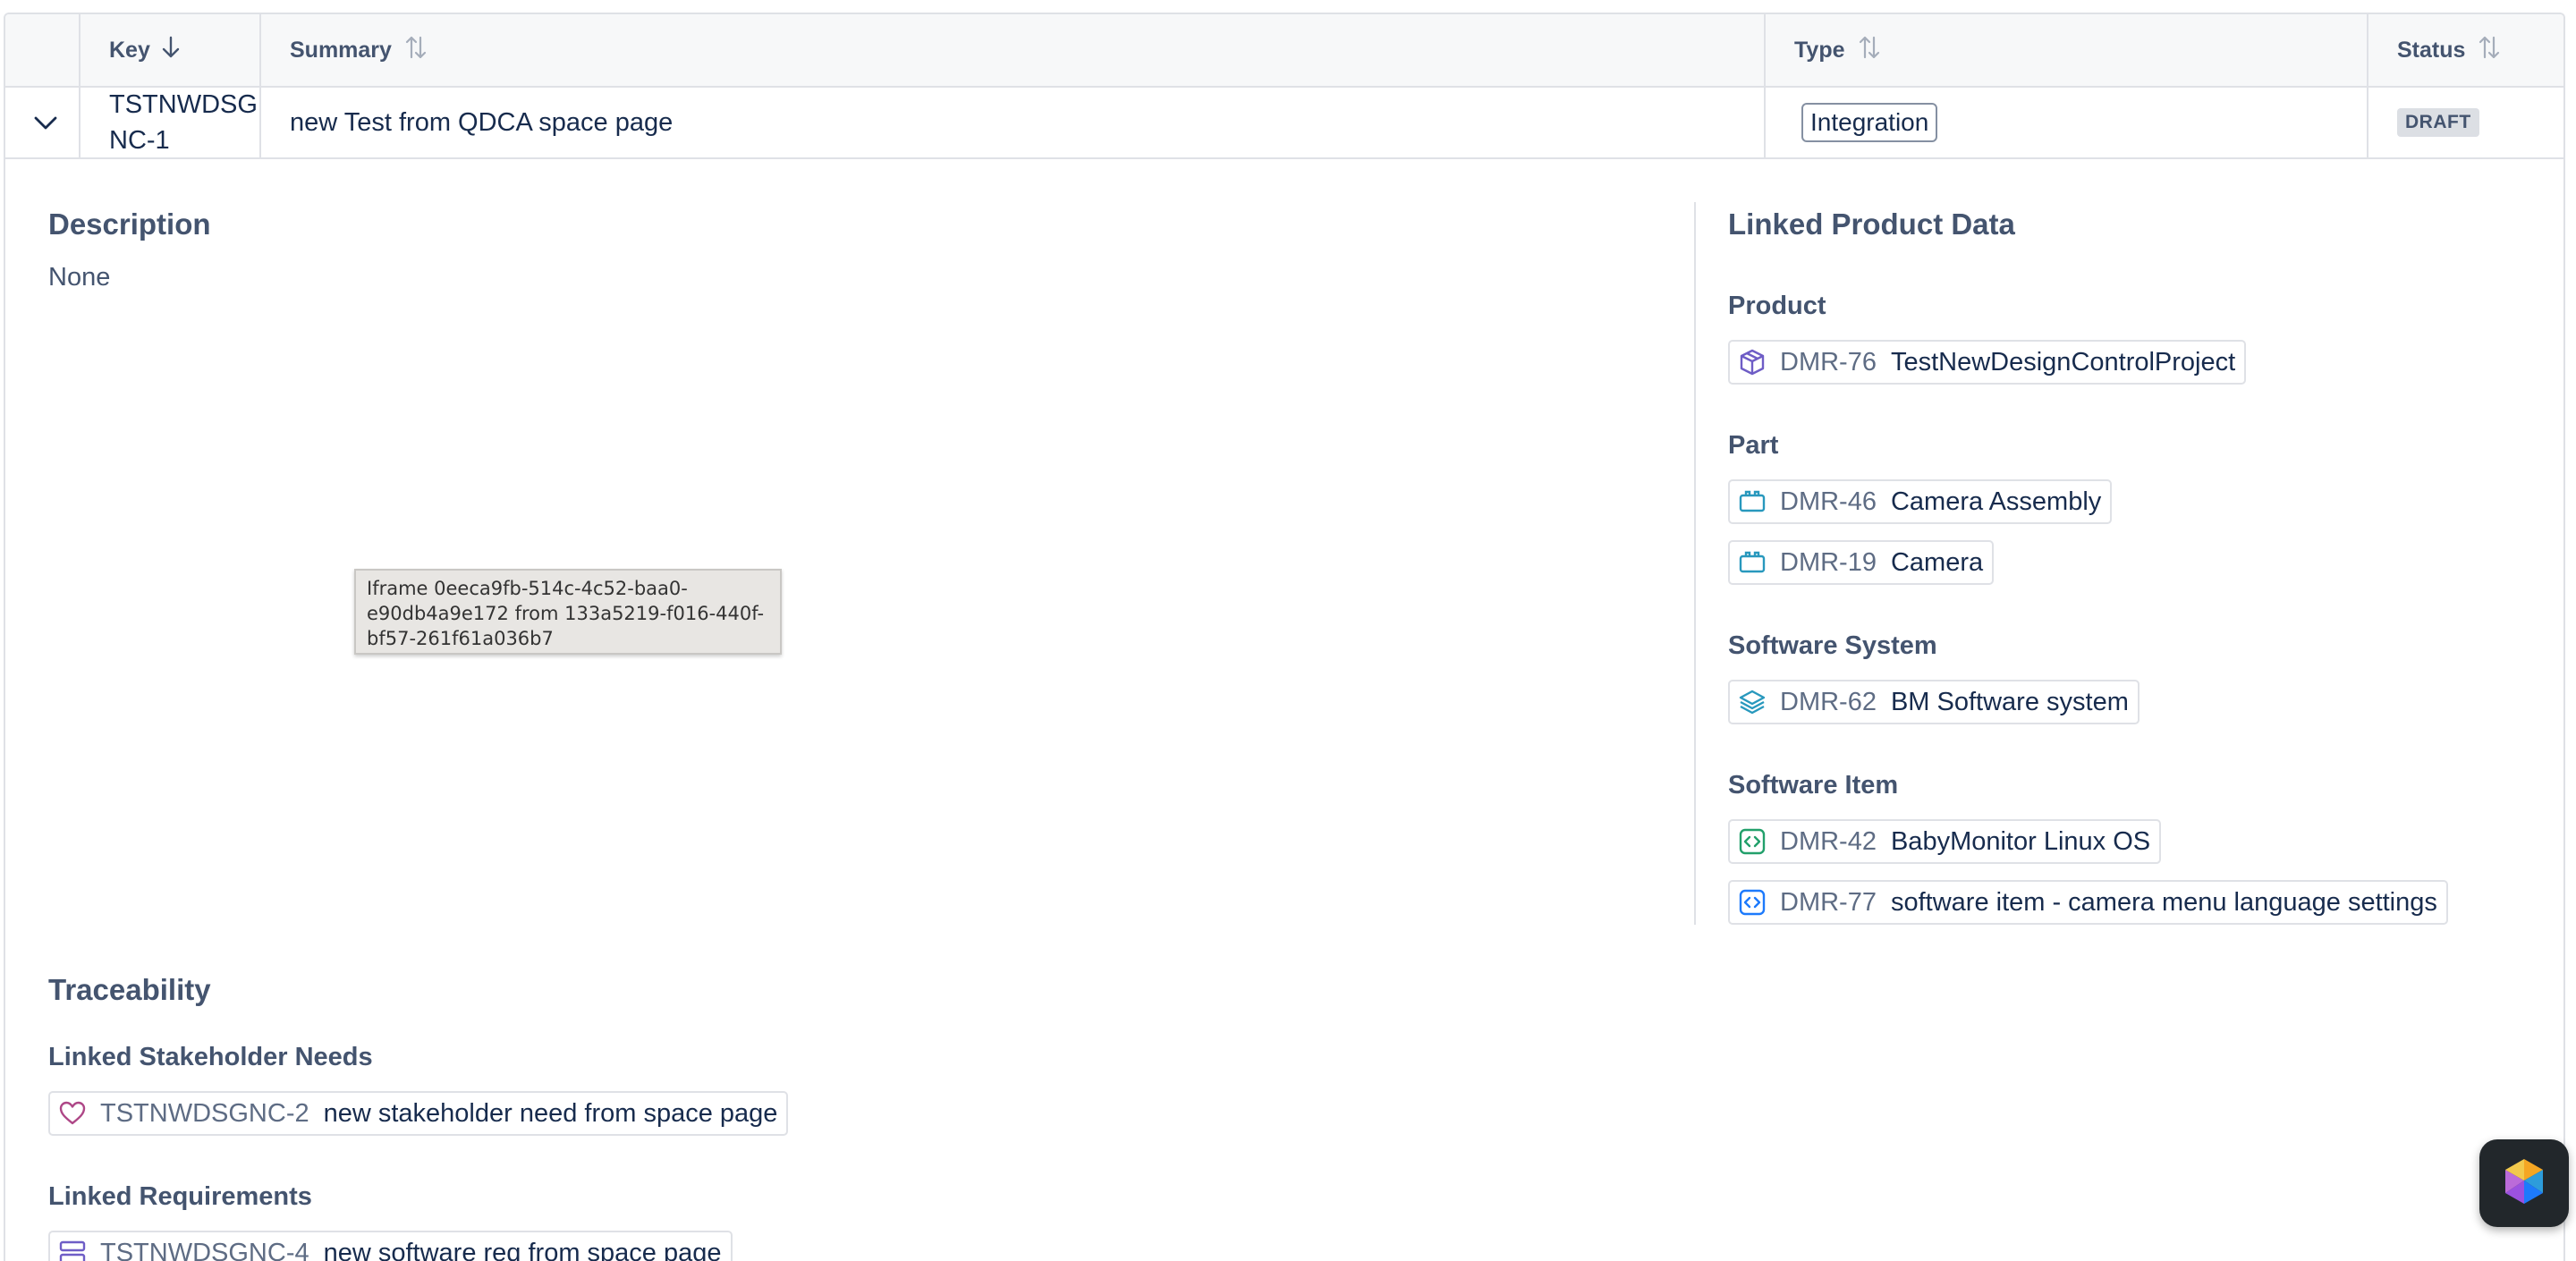 Image resolution: width=2576 pixels, height=1261 pixels. I want to click on status-cell: DRAFT, so click(2438, 122).